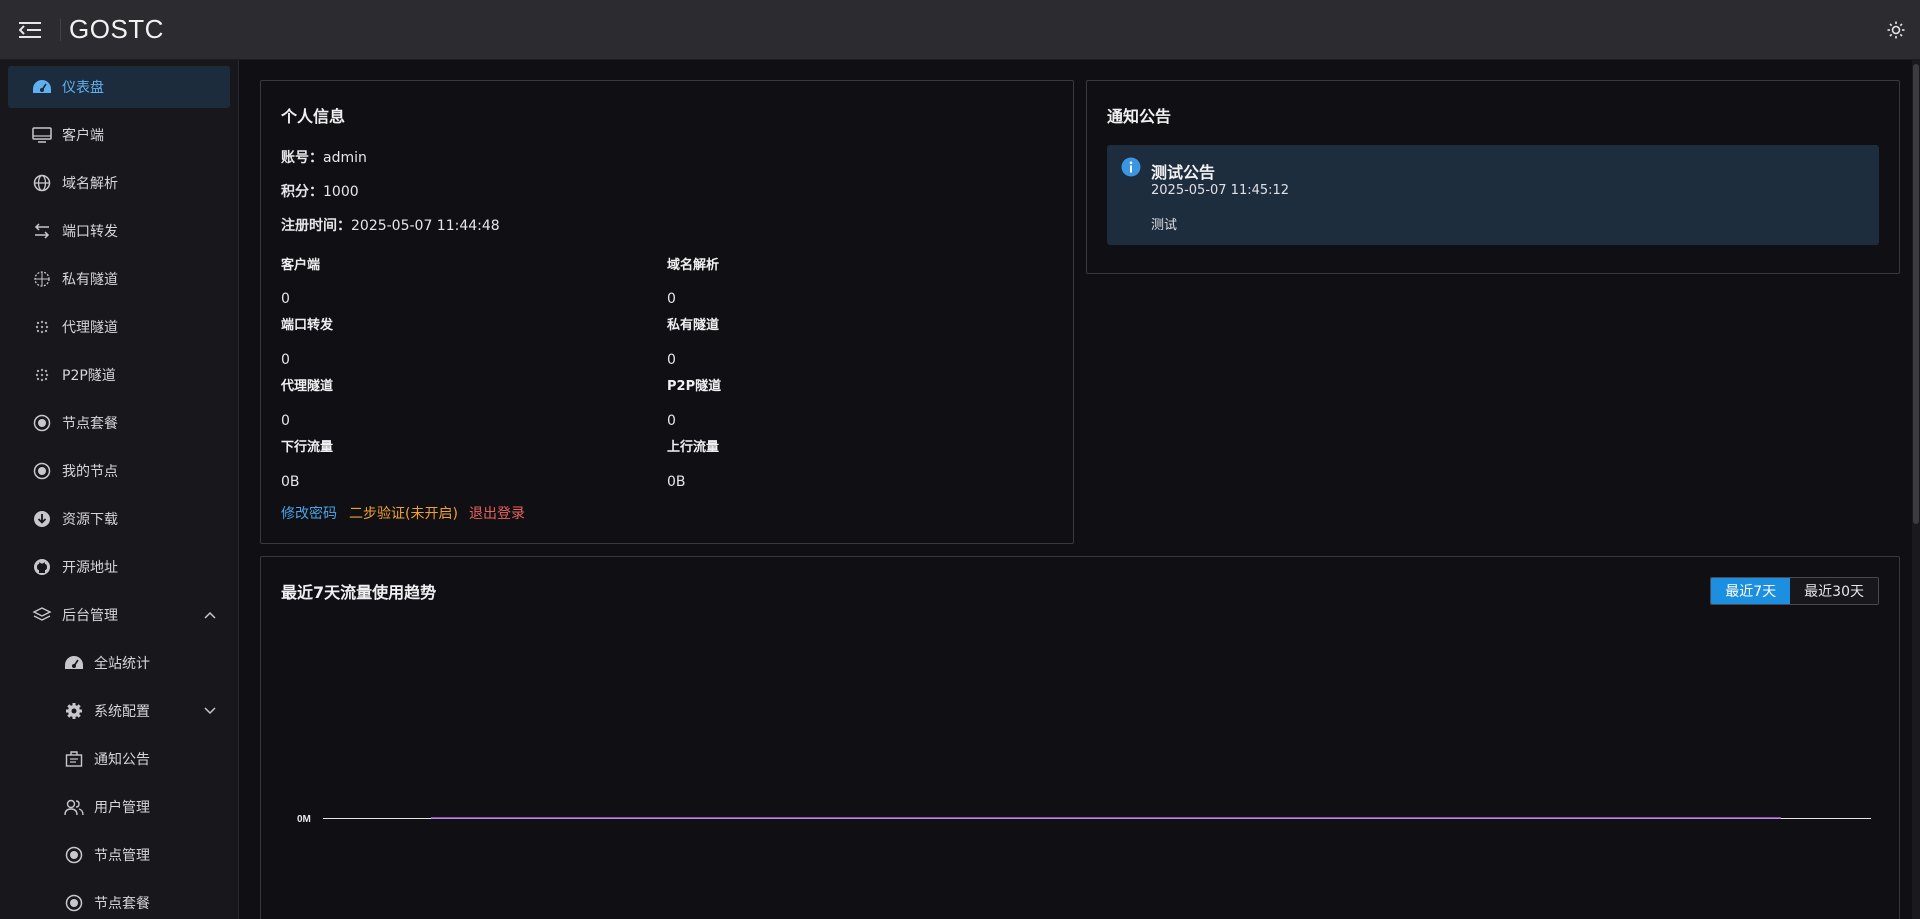 This screenshot has height=919, width=1920. What do you see at coordinates (74, 807) in the screenshot?
I see `users-icon` at bounding box center [74, 807].